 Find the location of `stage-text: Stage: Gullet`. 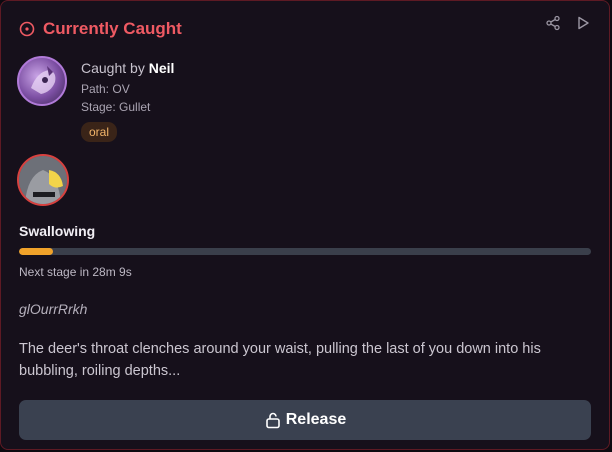

stage-text: Stage: Gullet is located at coordinates (116, 107).